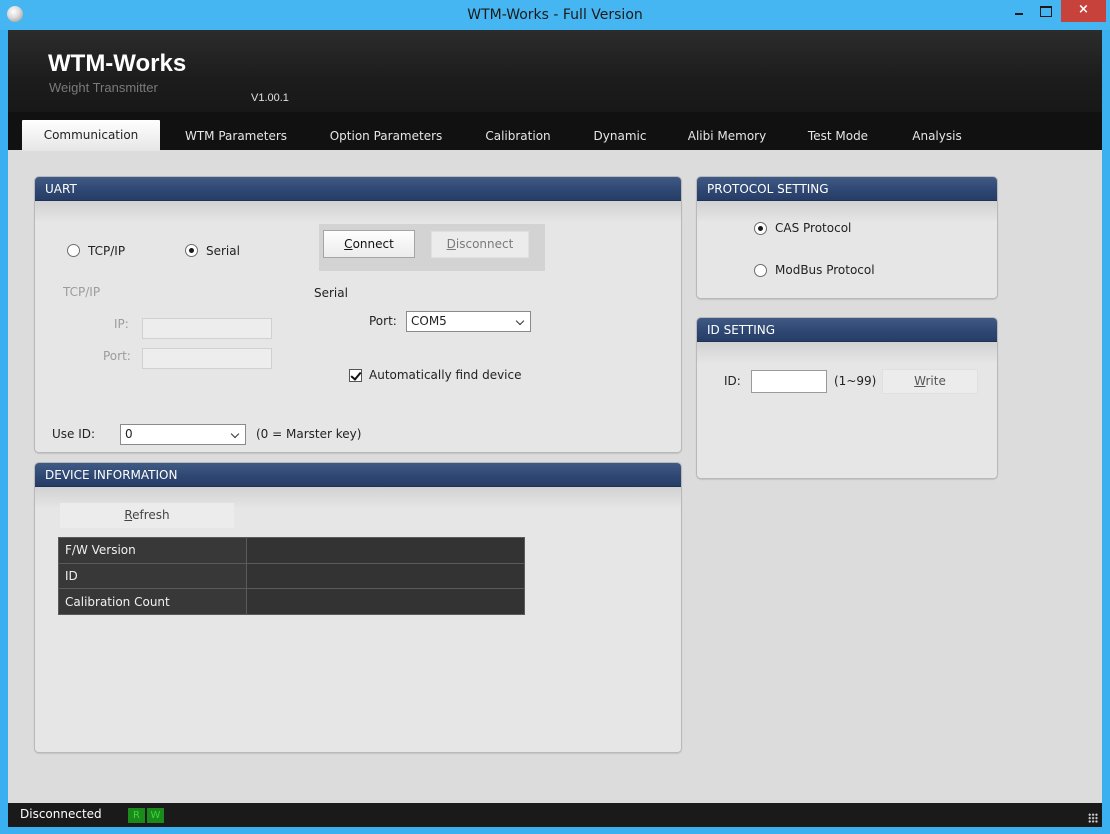 Image resolution: width=1110 pixels, height=834 pixels. Describe the element at coordinates (331, 293) in the screenshot. I see `serial-section-label: Serial` at that location.